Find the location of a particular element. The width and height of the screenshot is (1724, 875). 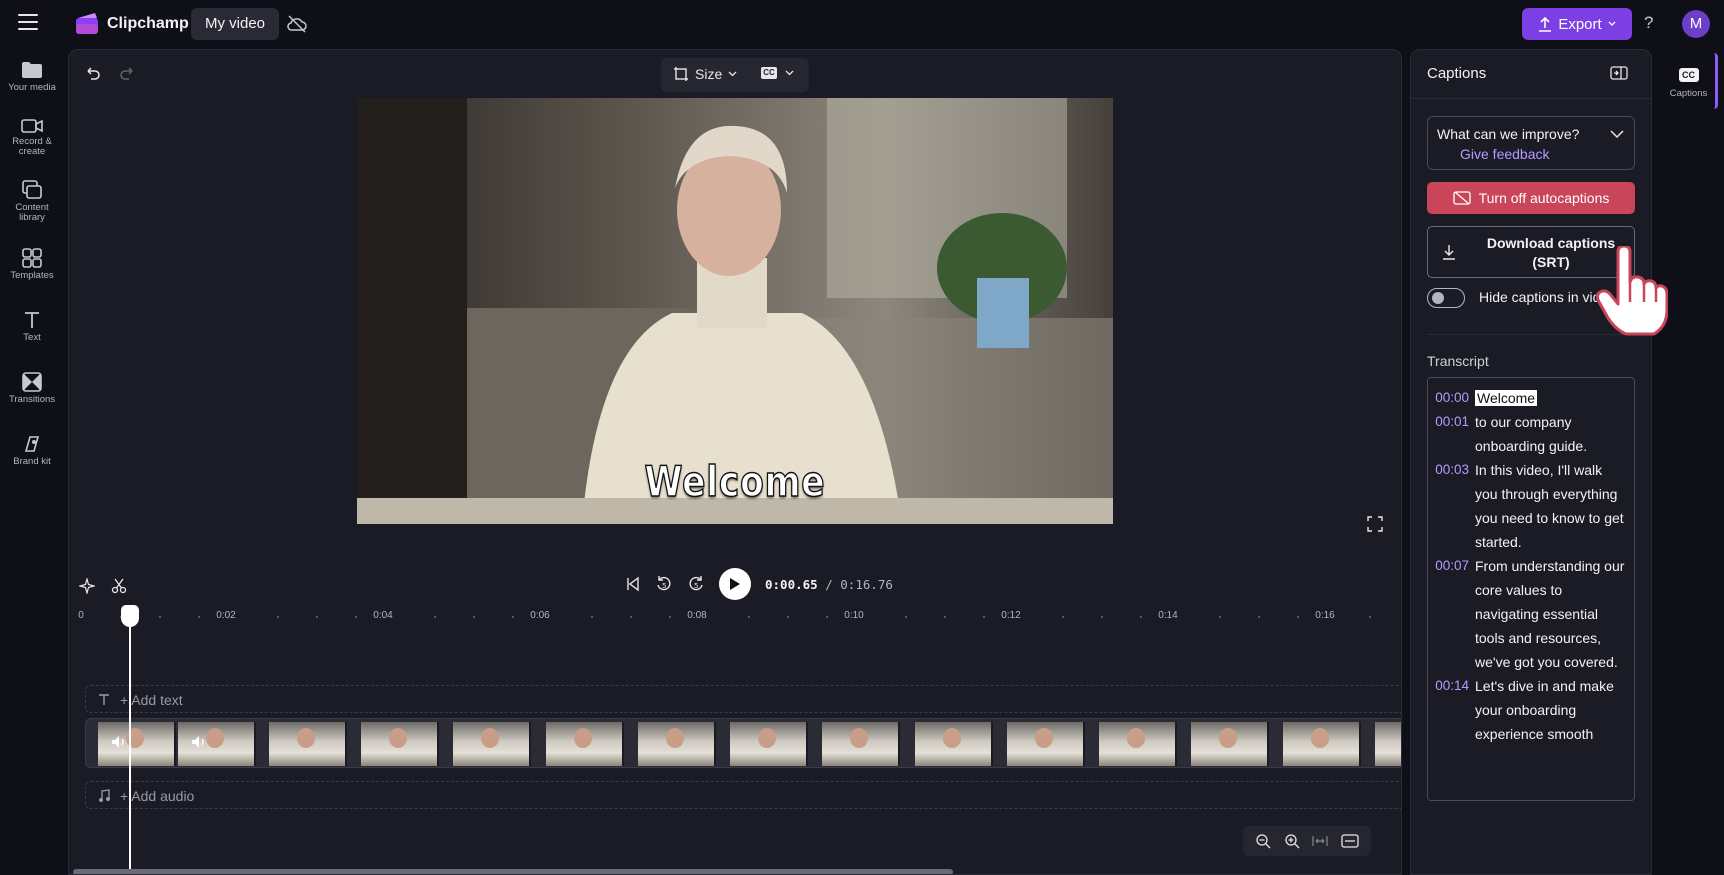

templates-icon is located at coordinates (32, 258).